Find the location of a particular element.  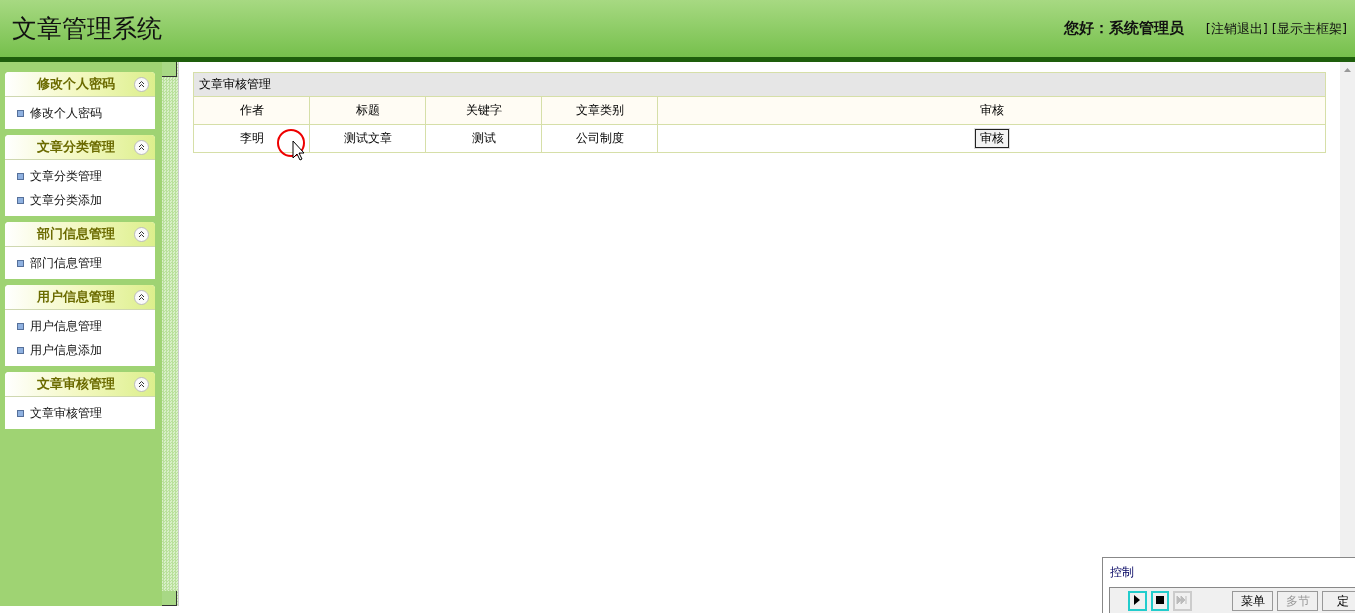

review-button: 审核 is located at coordinates (991, 138).